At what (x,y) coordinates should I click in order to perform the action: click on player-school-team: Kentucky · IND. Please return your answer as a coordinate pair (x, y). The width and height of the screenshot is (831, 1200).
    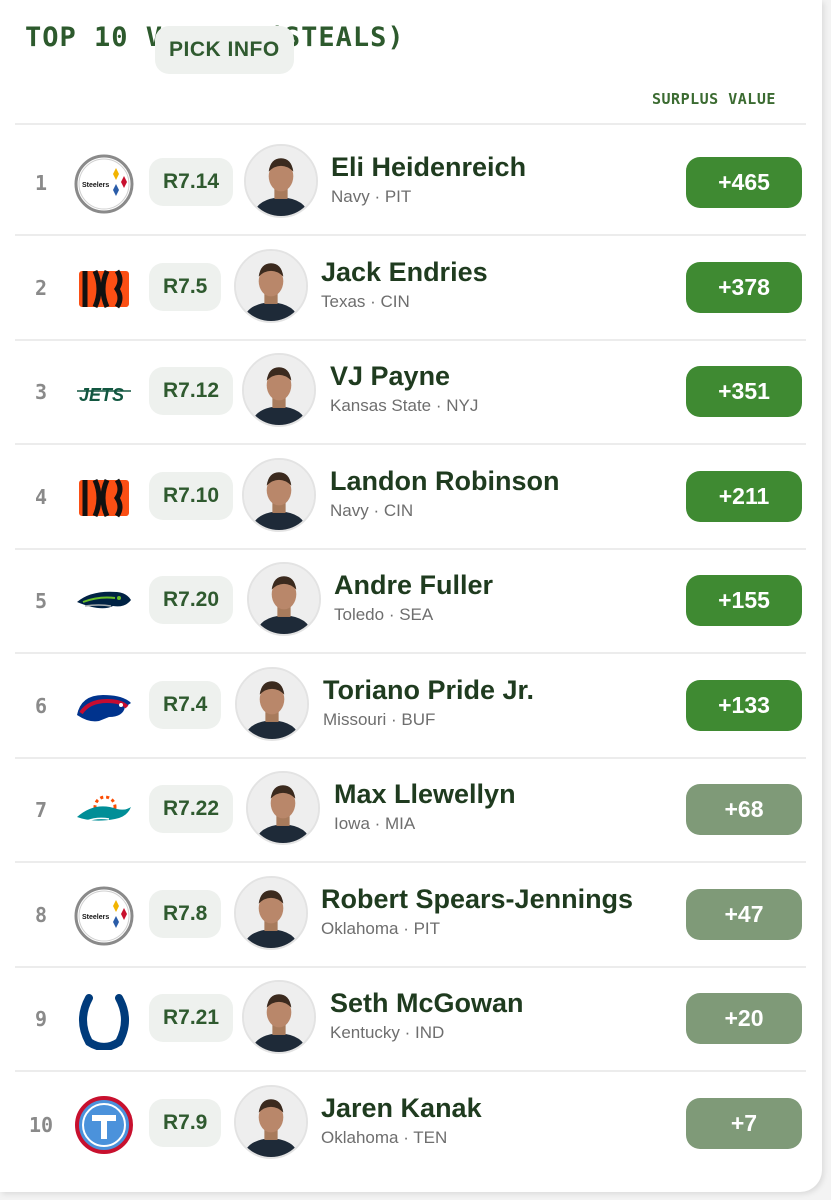
    Looking at the image, I should click on (387, 1032).